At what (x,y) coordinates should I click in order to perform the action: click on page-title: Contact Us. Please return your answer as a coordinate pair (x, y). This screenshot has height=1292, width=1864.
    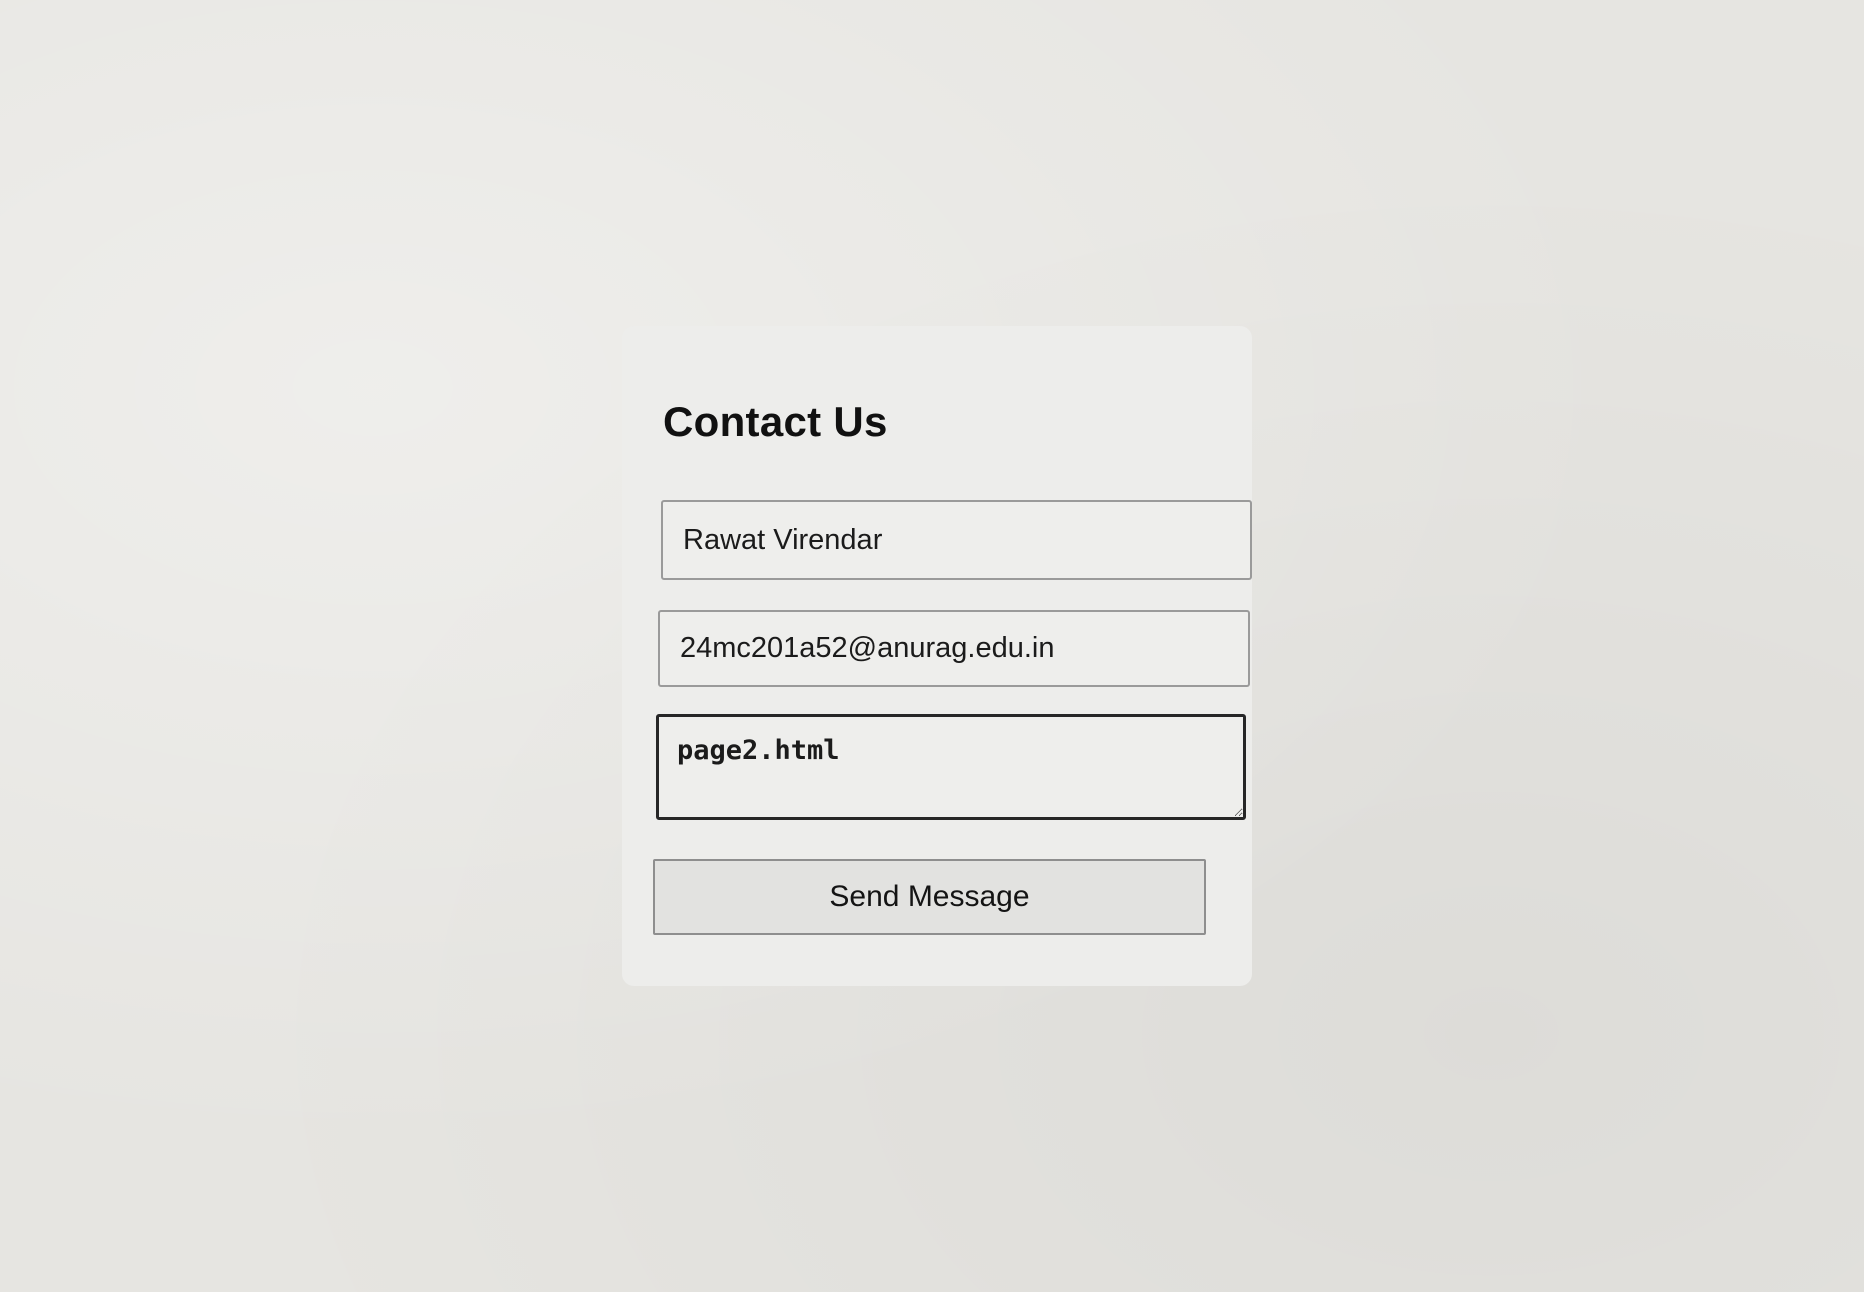
    Looking at the image, I should click on (775, 421).